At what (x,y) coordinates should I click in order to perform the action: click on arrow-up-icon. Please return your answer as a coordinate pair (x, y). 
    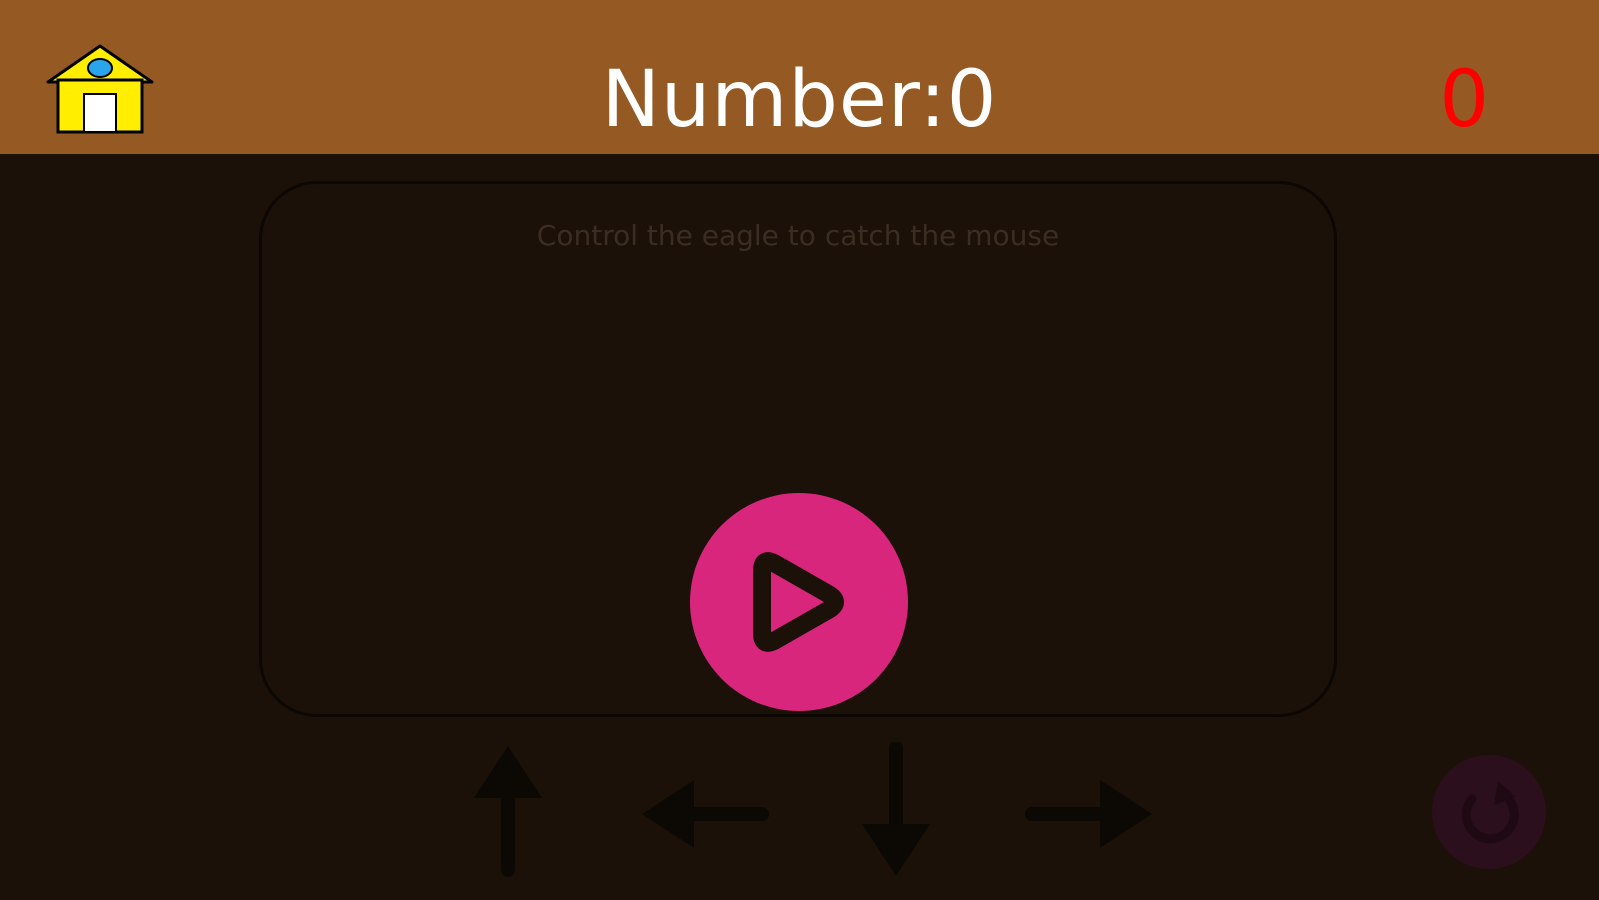
    Looking at the image, I should click on (508, 811).